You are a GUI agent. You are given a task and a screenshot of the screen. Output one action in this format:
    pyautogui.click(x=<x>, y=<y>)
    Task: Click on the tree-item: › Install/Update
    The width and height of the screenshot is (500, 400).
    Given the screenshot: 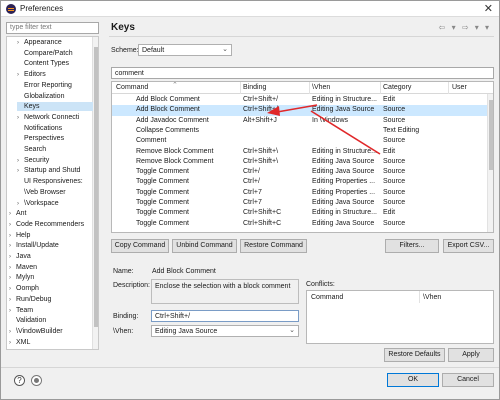 What is the action you would take?
    pyautogui.click(x=51, y=245)
    